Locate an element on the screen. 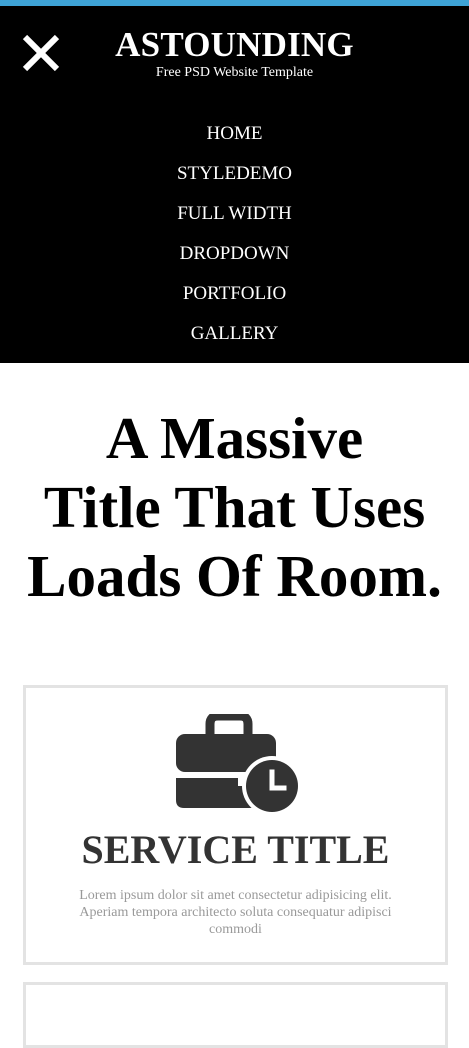 Image resolution: width=469 pixels, height=1048 pixels. hero-title-line-3: Loads Of Room. is located at coordinates (234, 576).